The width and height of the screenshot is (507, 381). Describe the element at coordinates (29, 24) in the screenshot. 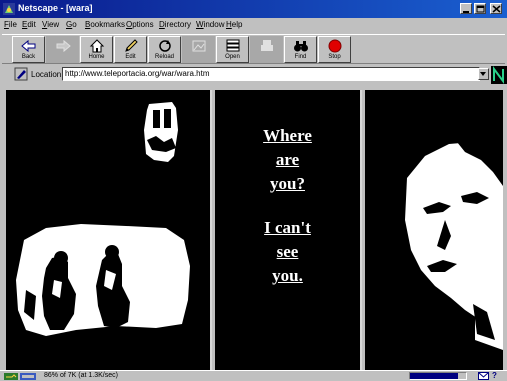

I see `menu-edit: Edit` at that location.